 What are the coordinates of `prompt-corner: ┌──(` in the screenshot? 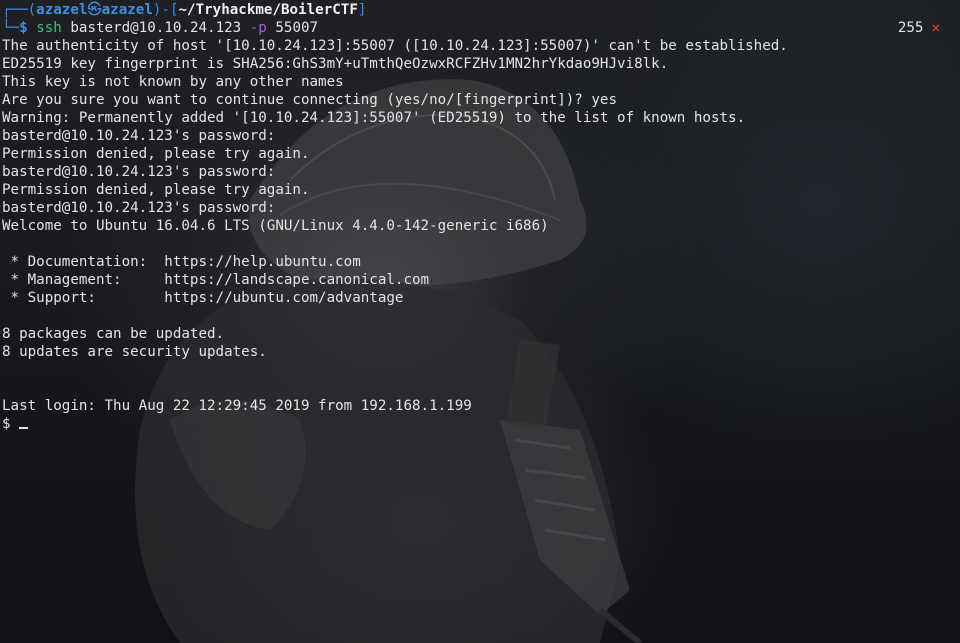 It's located at (19, 10).